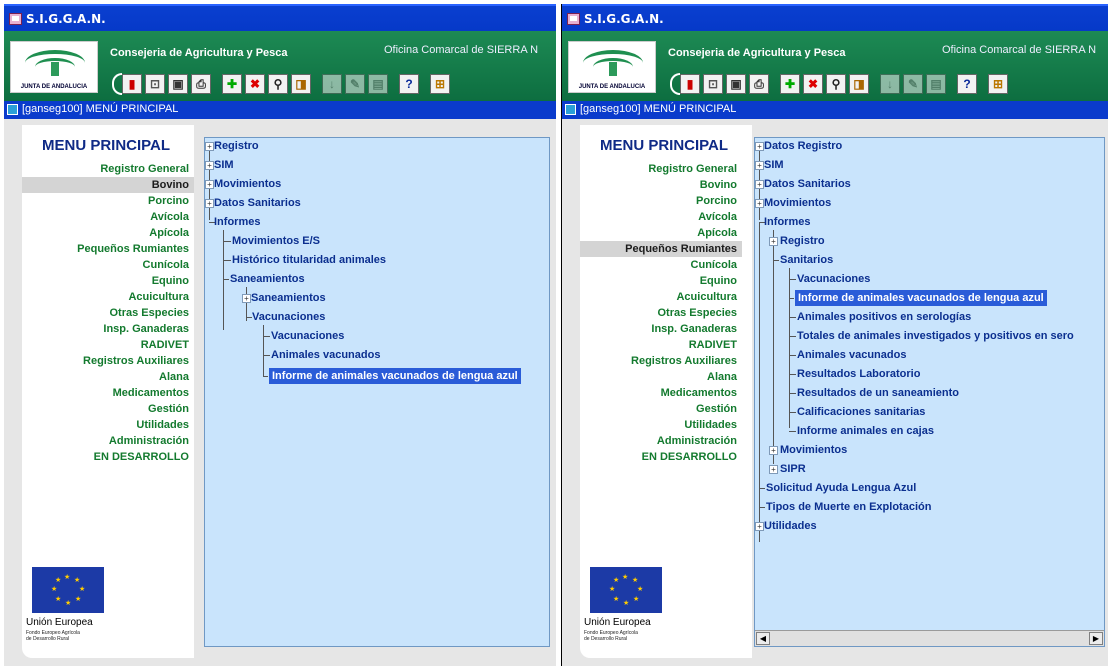 The height and width of the screenshot is (670, 1112). Describe the element at coordinates (848, 507) in the screenshot. I see `tree-node: Tipos de Muerte en Explotación` at that location.